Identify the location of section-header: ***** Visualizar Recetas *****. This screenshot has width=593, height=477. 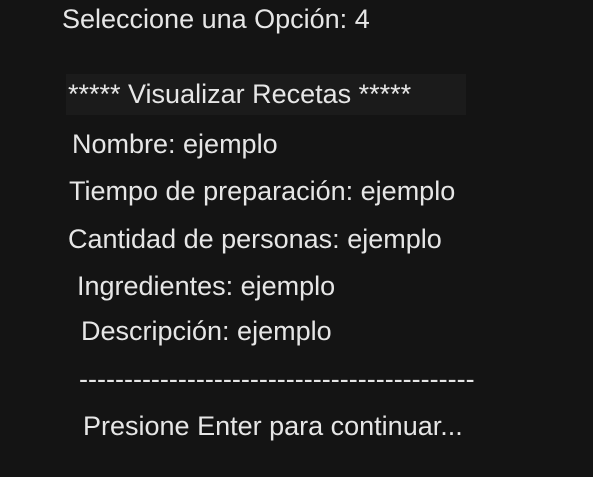
(240, 94).